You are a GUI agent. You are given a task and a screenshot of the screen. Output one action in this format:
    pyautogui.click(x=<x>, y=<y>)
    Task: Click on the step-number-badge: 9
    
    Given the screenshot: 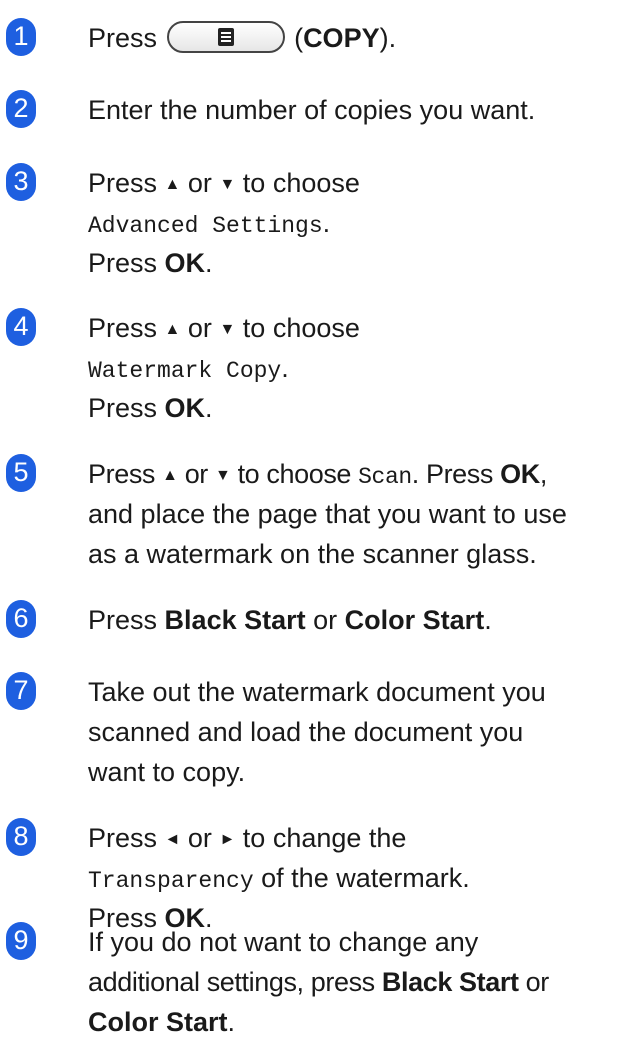 What is the action you would take?
    pyautogui.click(x=21, y=941)
    